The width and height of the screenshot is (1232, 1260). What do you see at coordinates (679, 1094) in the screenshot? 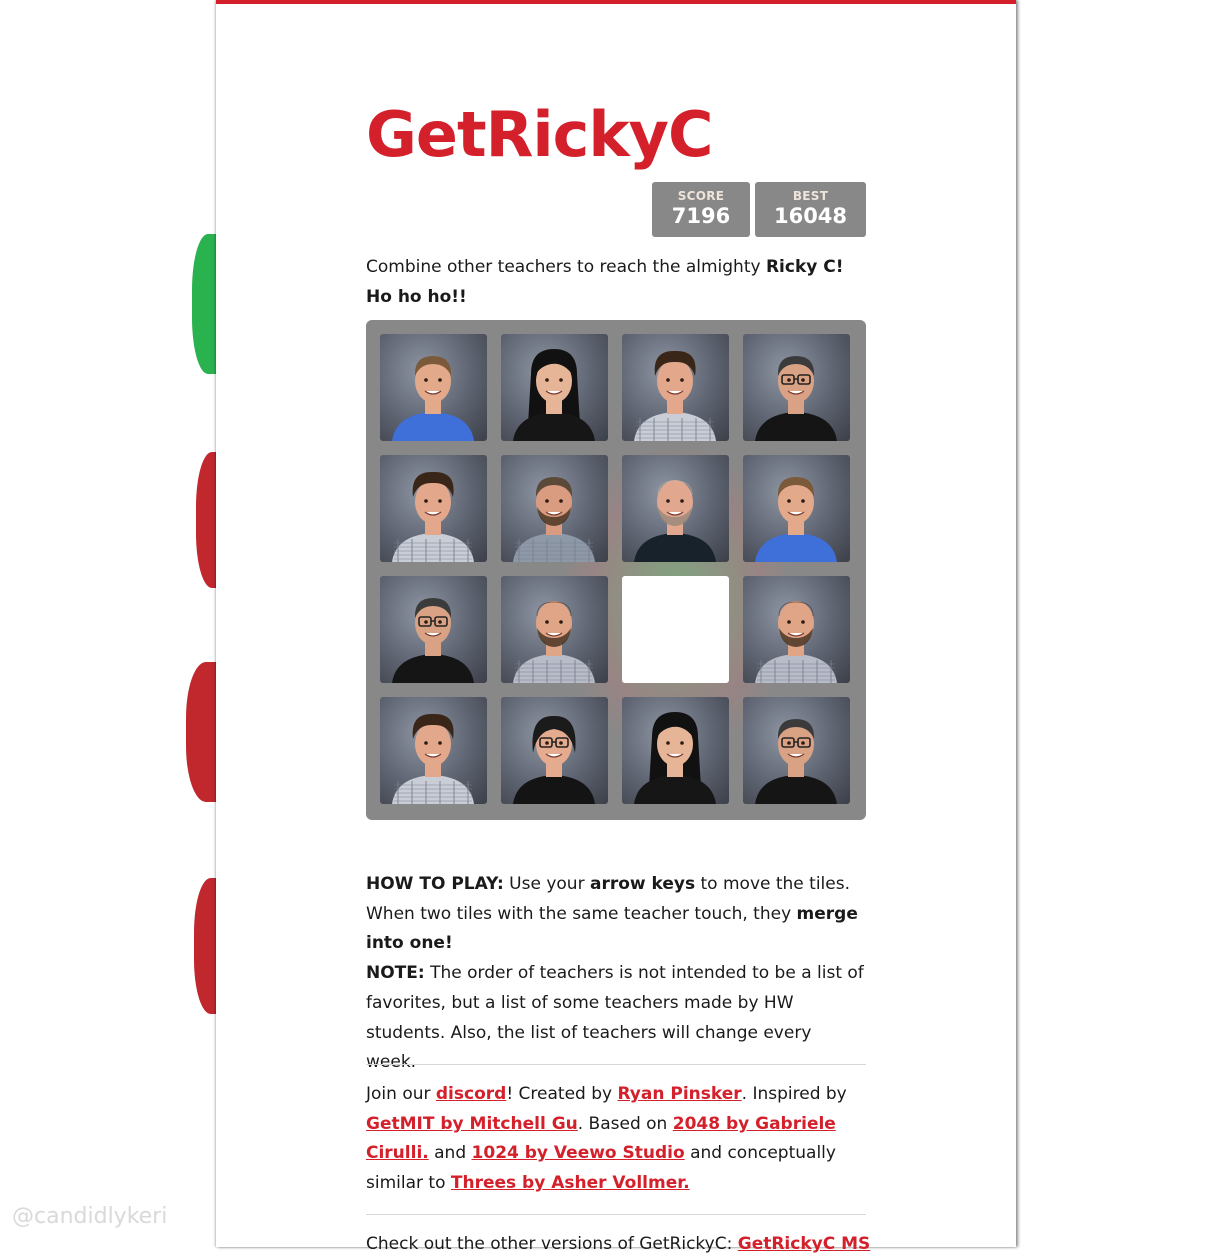
I see `author-link: Ryan Pinsker` at bounding box center [679, 1094].